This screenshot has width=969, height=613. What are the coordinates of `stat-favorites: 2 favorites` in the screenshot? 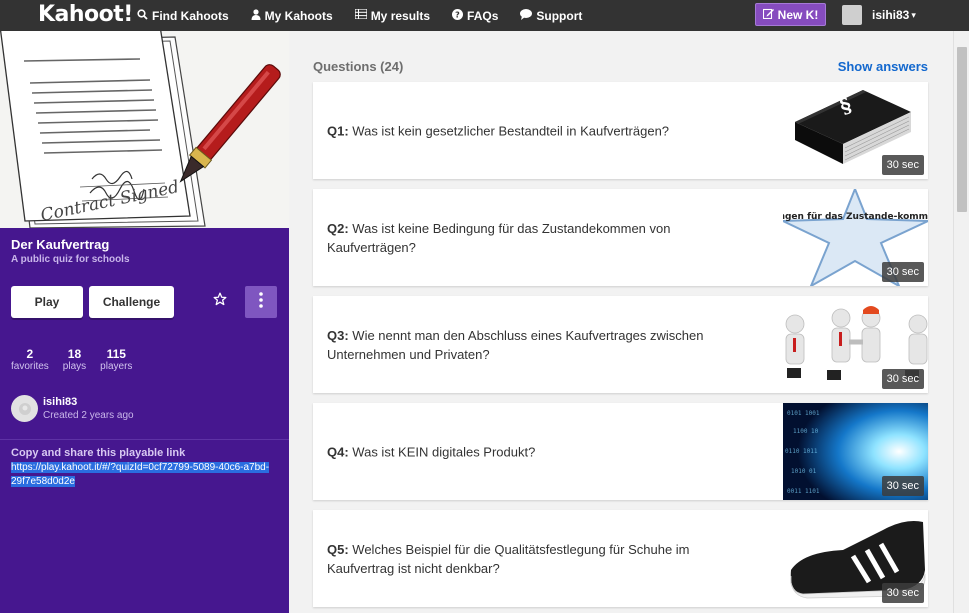 It's located at (30, 359).